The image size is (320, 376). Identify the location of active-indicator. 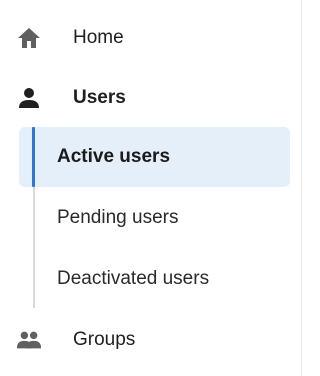
(33, 157).